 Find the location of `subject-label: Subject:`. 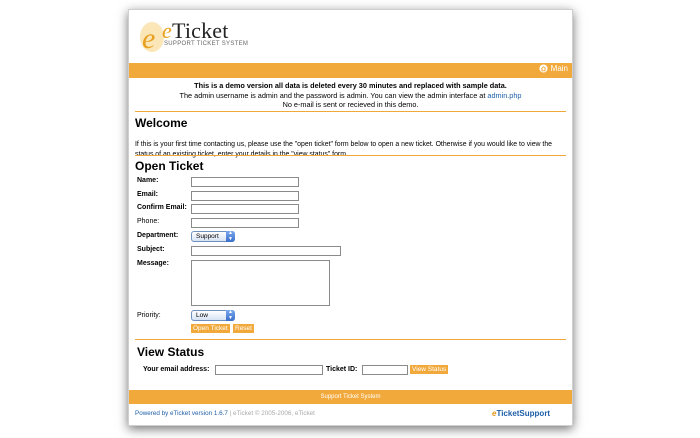

subject-label: Subject: is located at coordinates (151, 249).